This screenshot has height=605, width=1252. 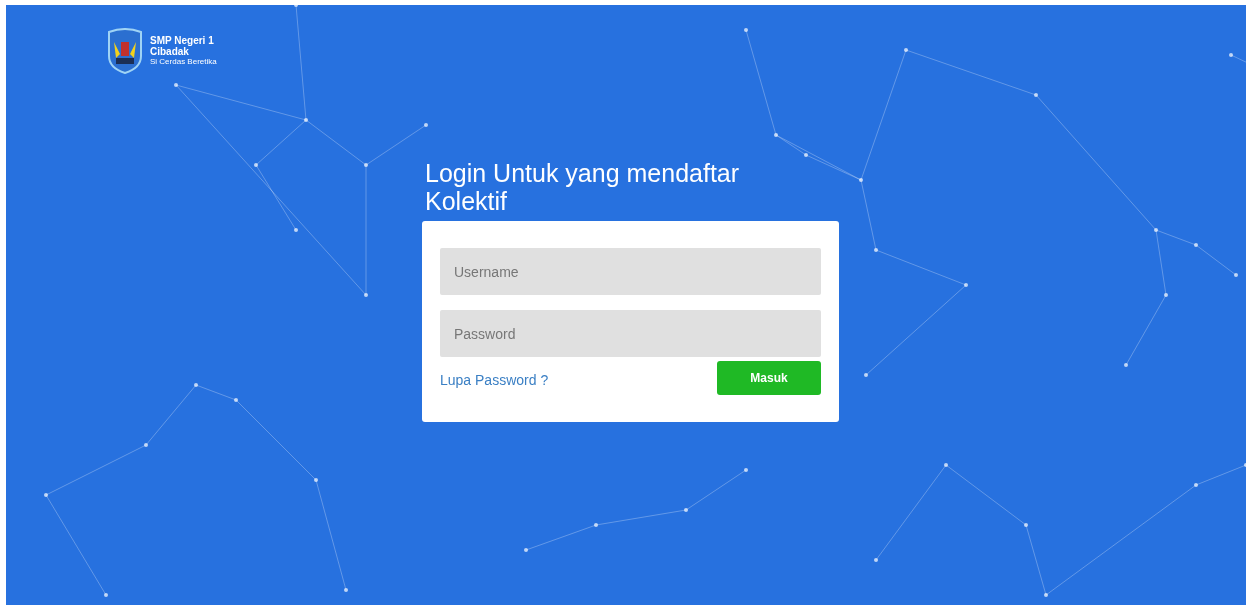 What do you see at coordinates (769, 378) in the screenshot?
I see `login-button: Masuk` at bounding box center [769, 378].